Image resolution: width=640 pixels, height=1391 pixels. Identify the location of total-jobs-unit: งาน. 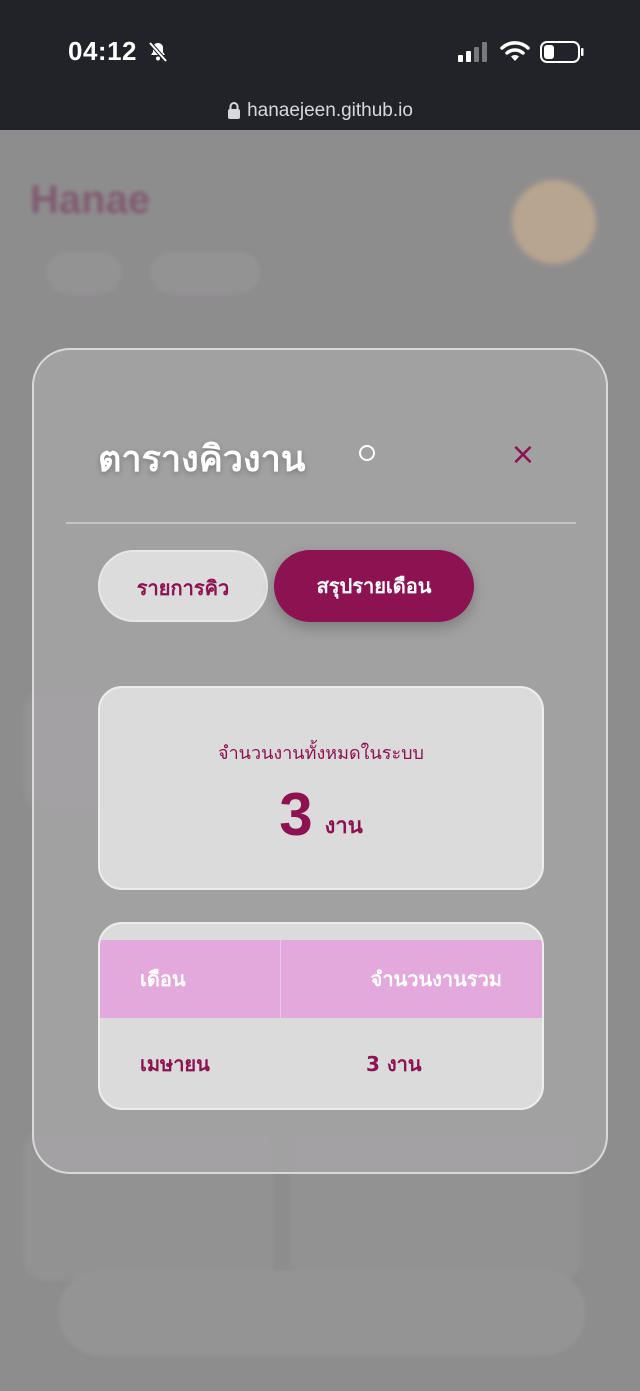
(343, 826).